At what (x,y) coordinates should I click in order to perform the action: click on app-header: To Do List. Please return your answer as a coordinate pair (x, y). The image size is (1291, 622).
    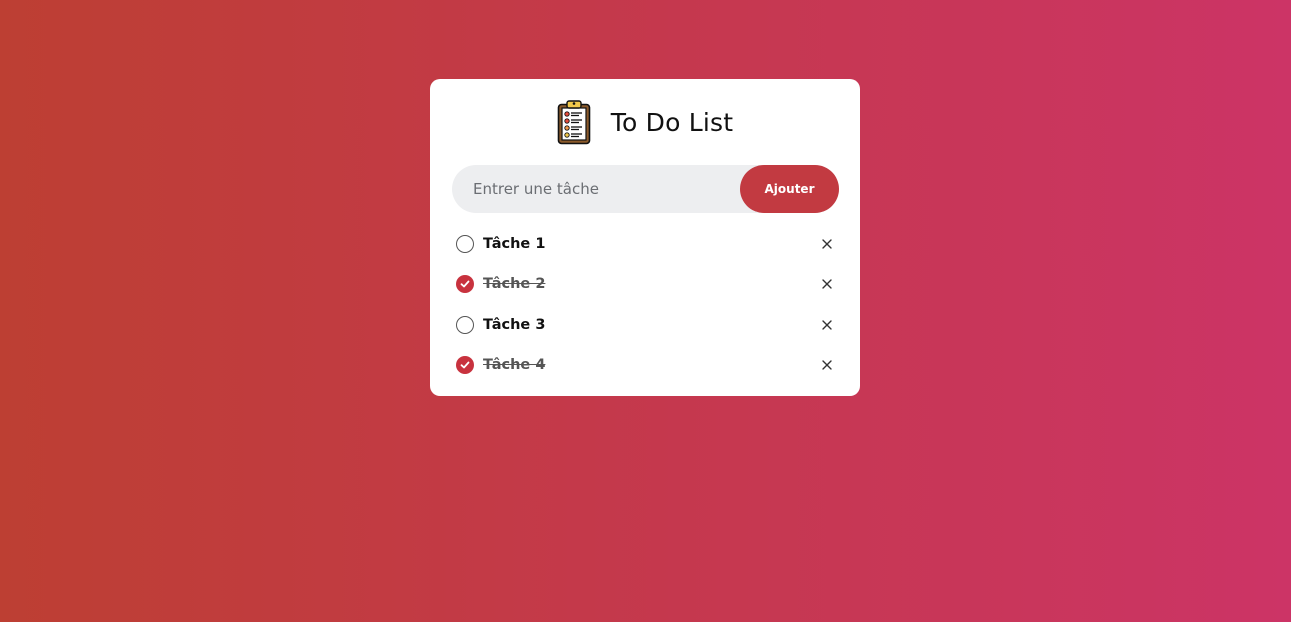
    Looking at the image, I should click on (645, 122).